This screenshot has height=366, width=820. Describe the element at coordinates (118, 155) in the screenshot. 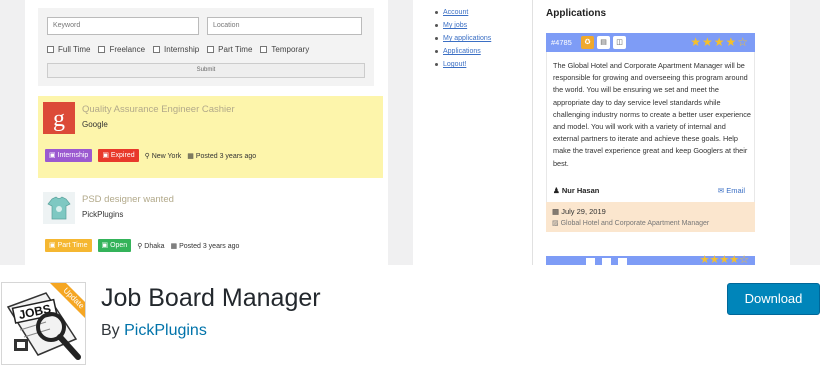

I see `tag-expired: ▣ Expired` at that location.